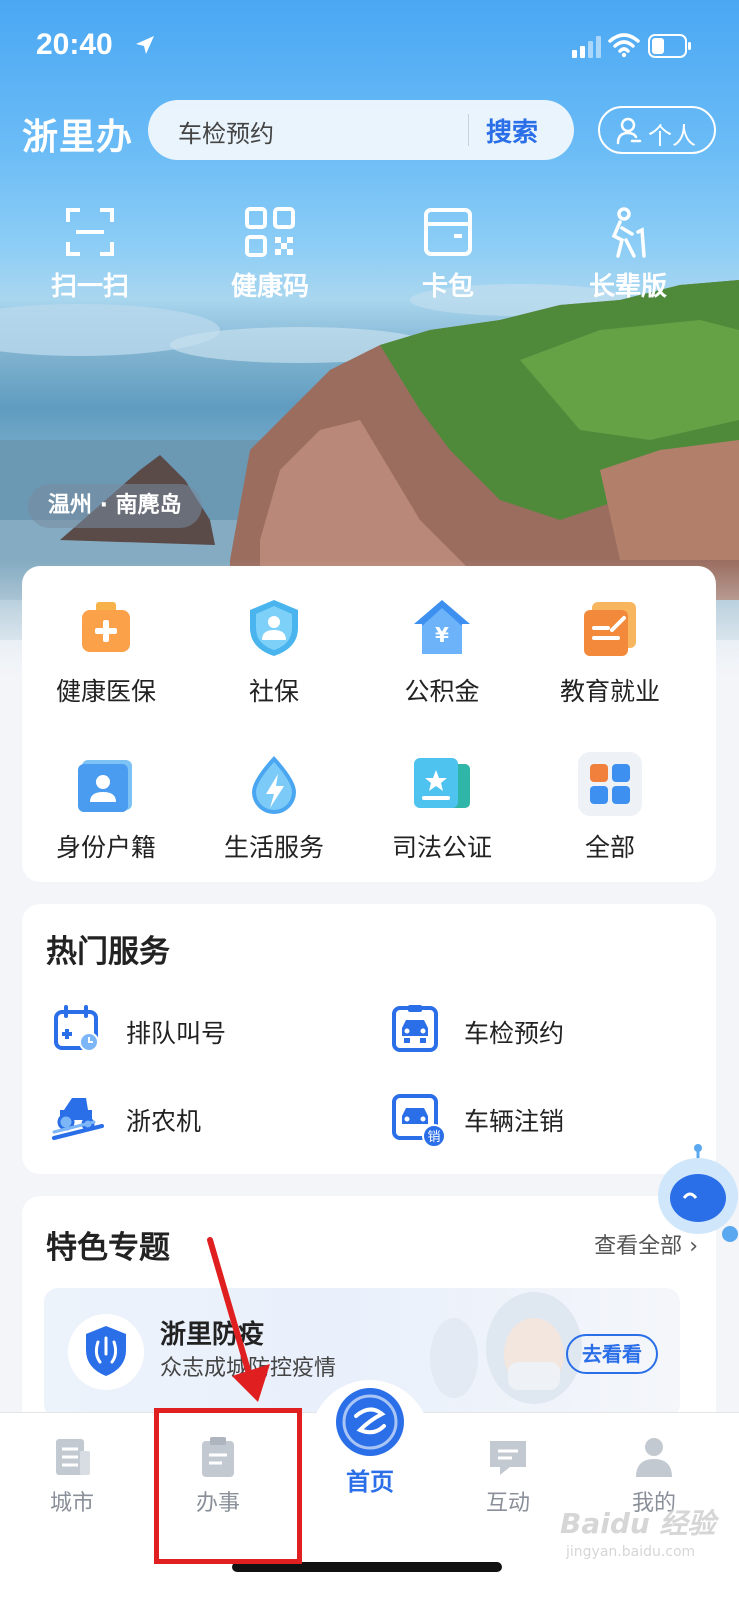 This screenshot has width=739, height=1600. What do you see at coordinates (631, 1552) in the screenshot?
I see `watermark-sub: jingyan.baidu.com` at bounding box center [631, 1552].